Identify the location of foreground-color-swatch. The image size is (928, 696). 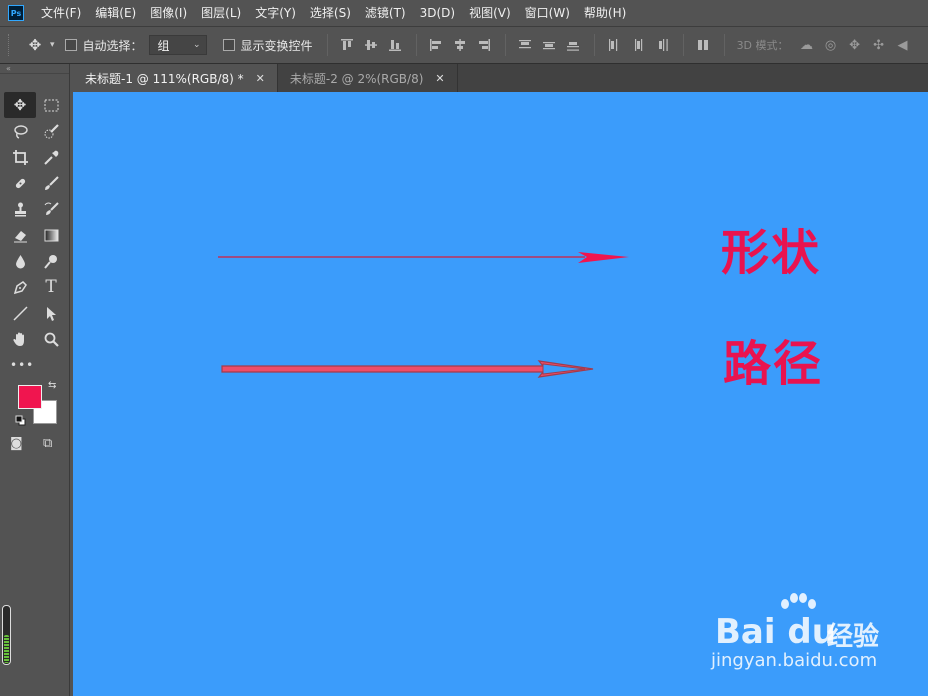
(30, 397).